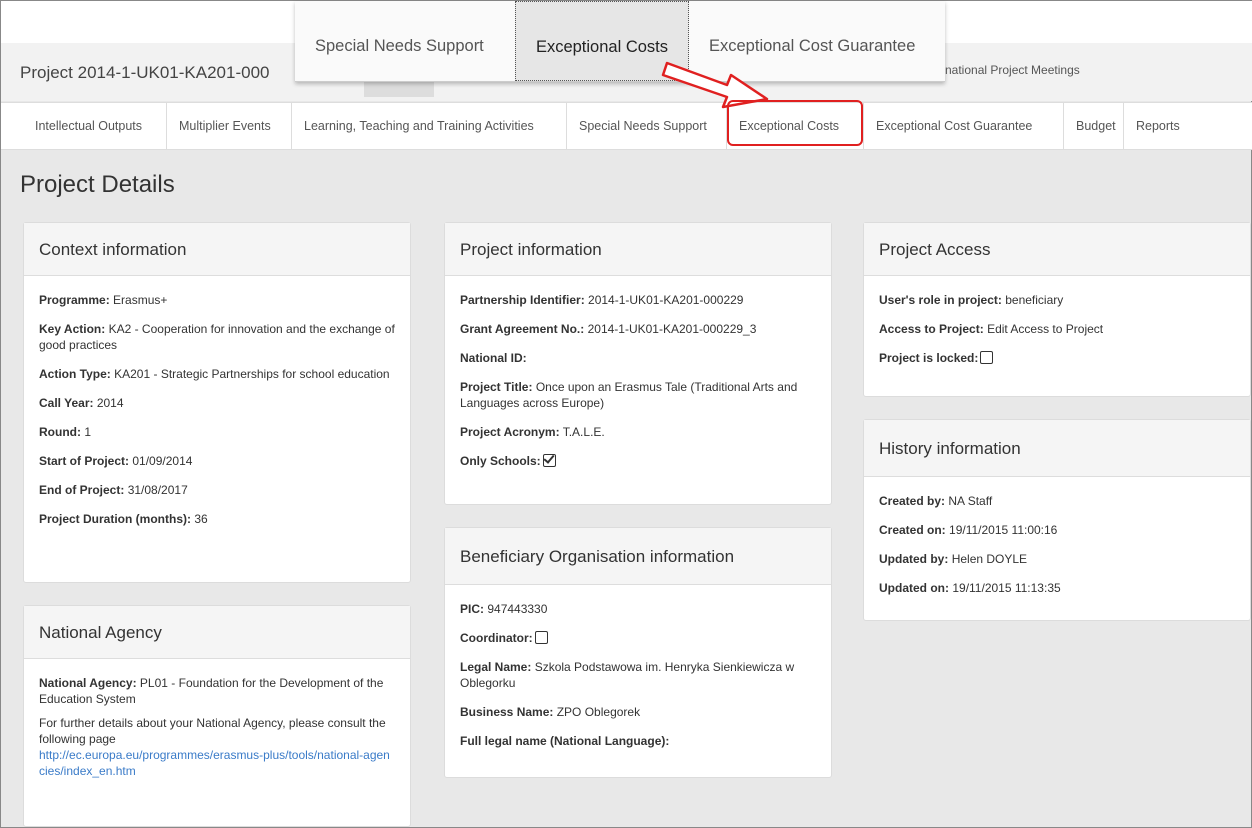 This screenshot has width=1252, height=828. I want to click on panel-heading: Project Access, so click(1057, 249).